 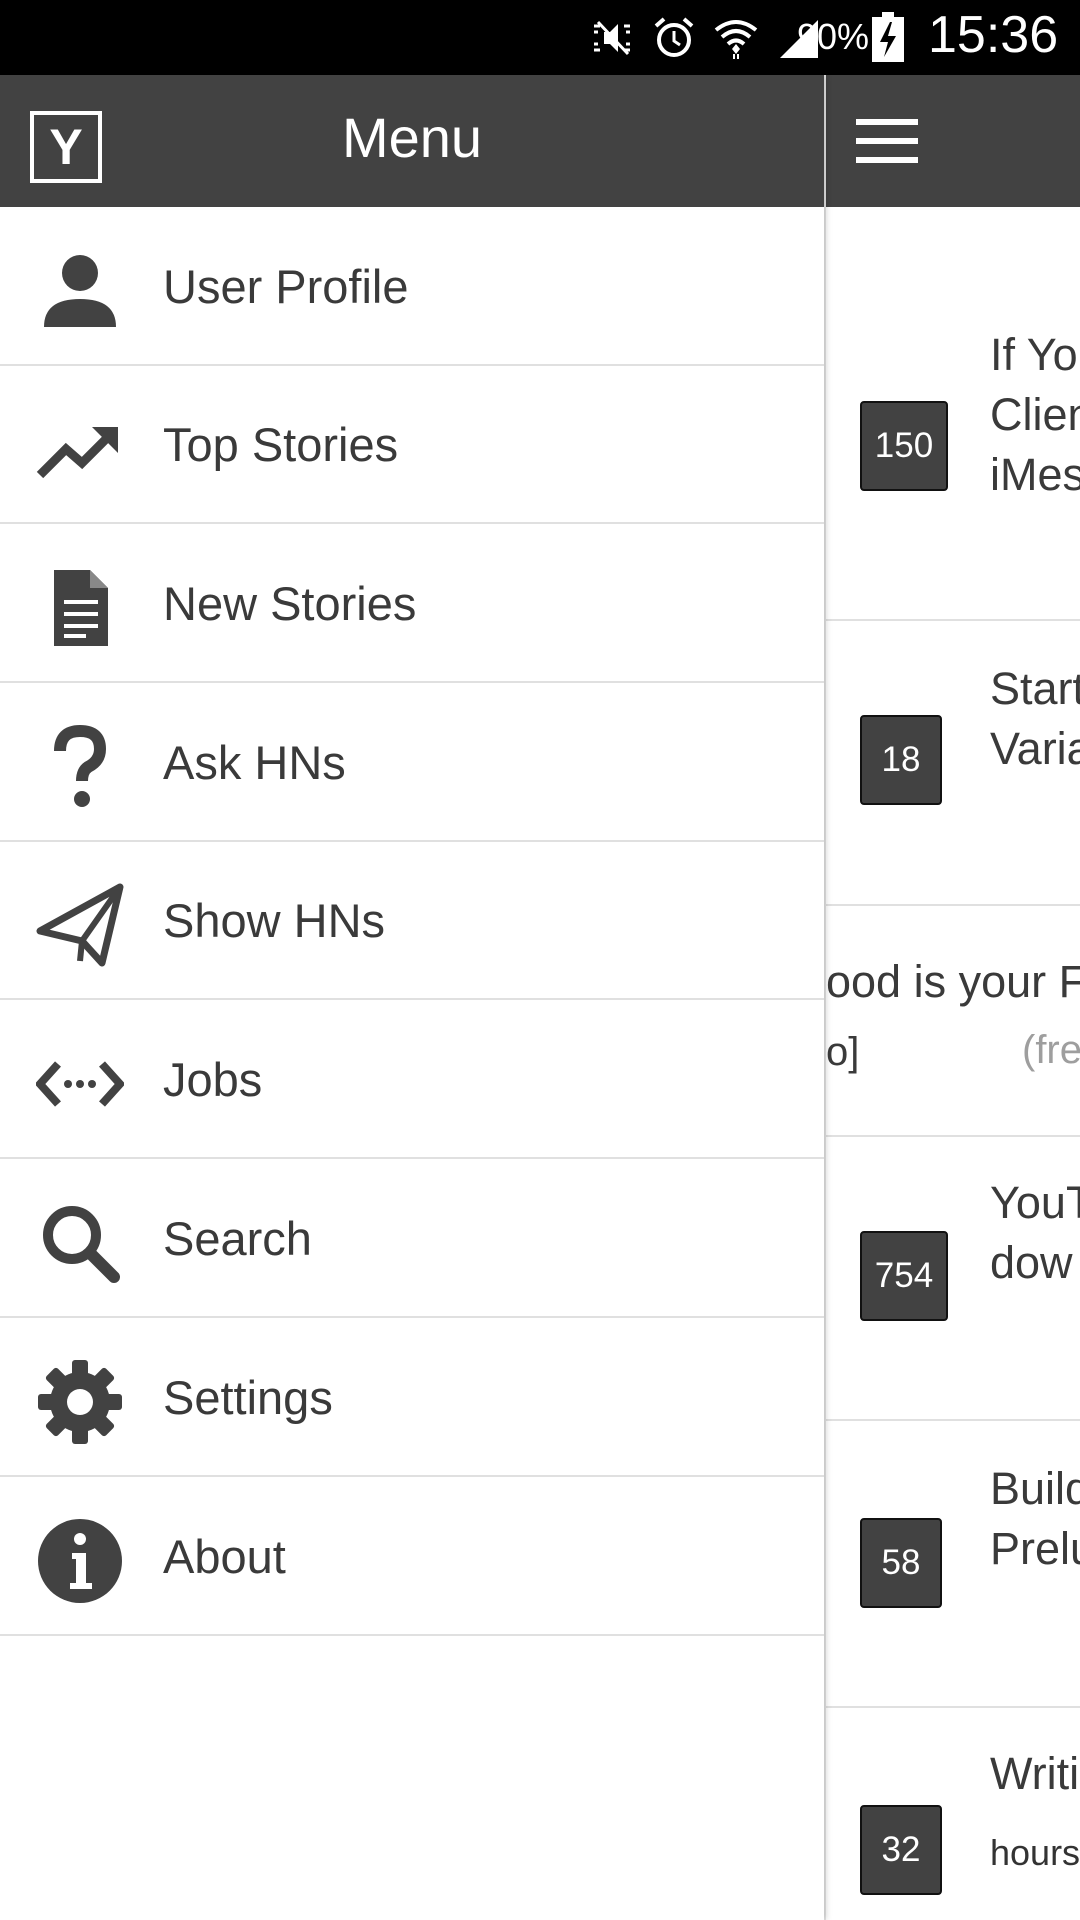 What do you see at coordinates (1035, 1488) in the screenshot?
I see `story-title-line: Build` at bounding box center [1035, 1488].